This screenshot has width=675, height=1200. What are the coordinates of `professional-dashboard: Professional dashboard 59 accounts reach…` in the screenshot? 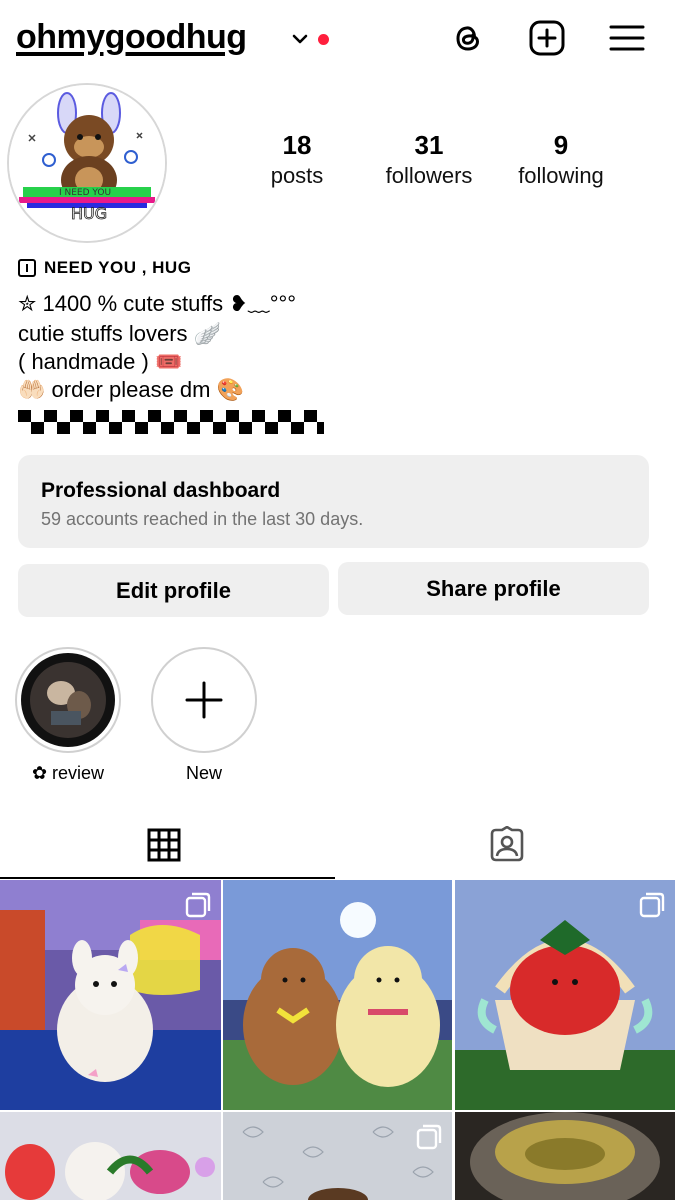 It's located at (333, 501).